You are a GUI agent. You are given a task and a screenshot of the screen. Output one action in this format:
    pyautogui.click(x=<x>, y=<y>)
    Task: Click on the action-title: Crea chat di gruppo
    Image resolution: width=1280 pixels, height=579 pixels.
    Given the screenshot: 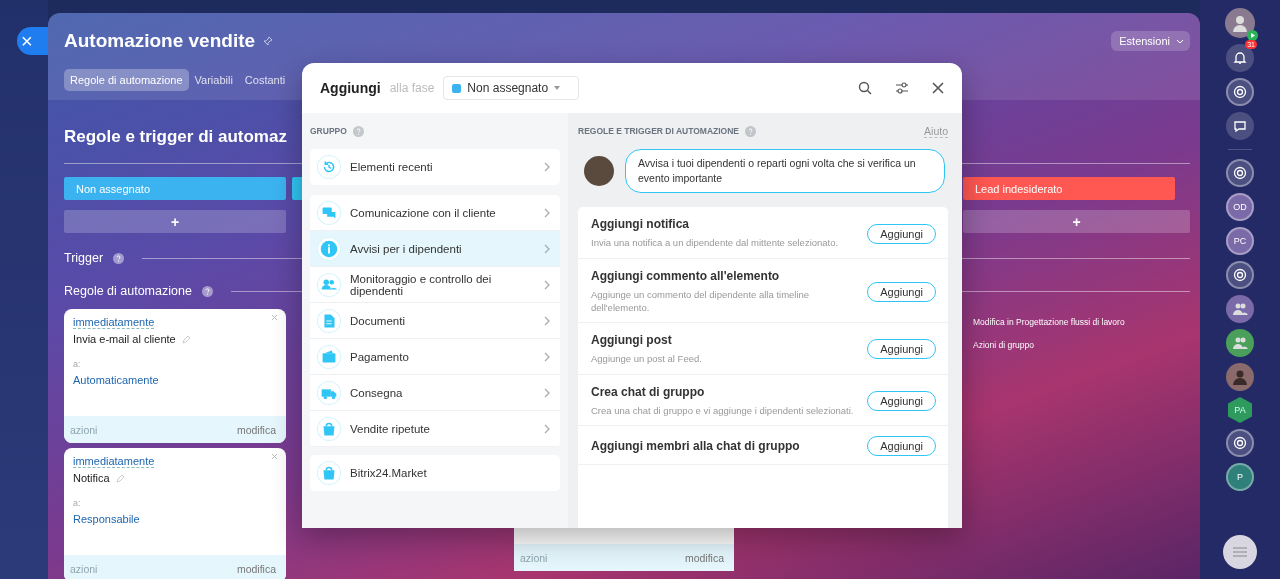 What is the action you would take?
    pyautogui.click(x=648, y=391)
    